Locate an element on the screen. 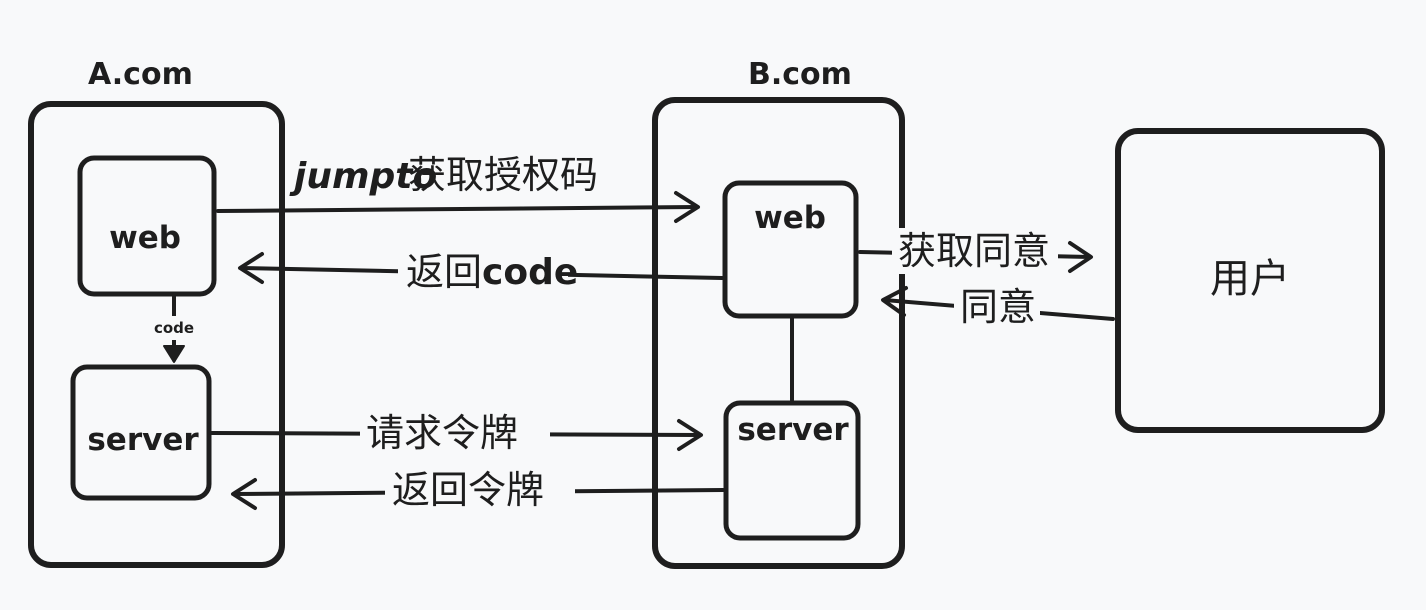 Image resolution: width=1426 pixels, height=610 pixels. a-web-label: web is located at coordinates (145, 238).